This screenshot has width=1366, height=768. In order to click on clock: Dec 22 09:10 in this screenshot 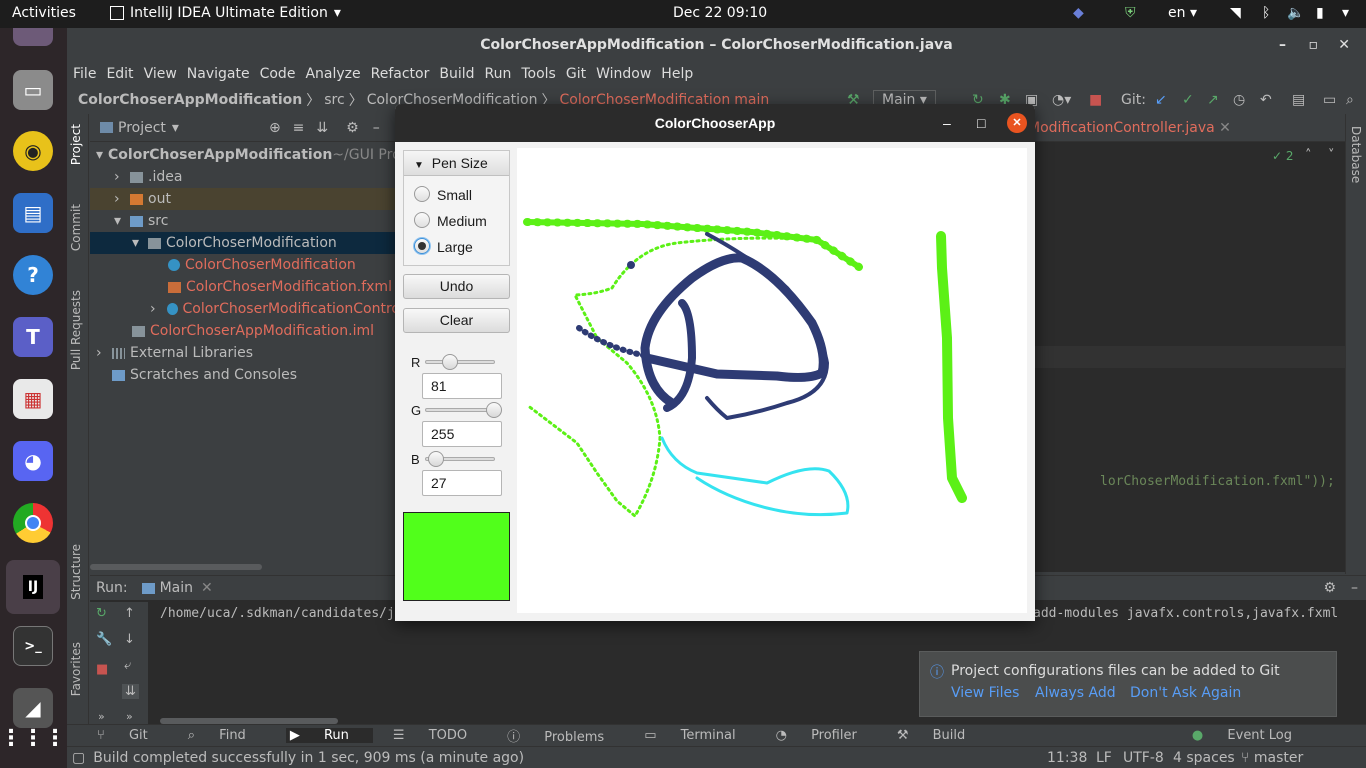, I will do `click(720, 13)`.